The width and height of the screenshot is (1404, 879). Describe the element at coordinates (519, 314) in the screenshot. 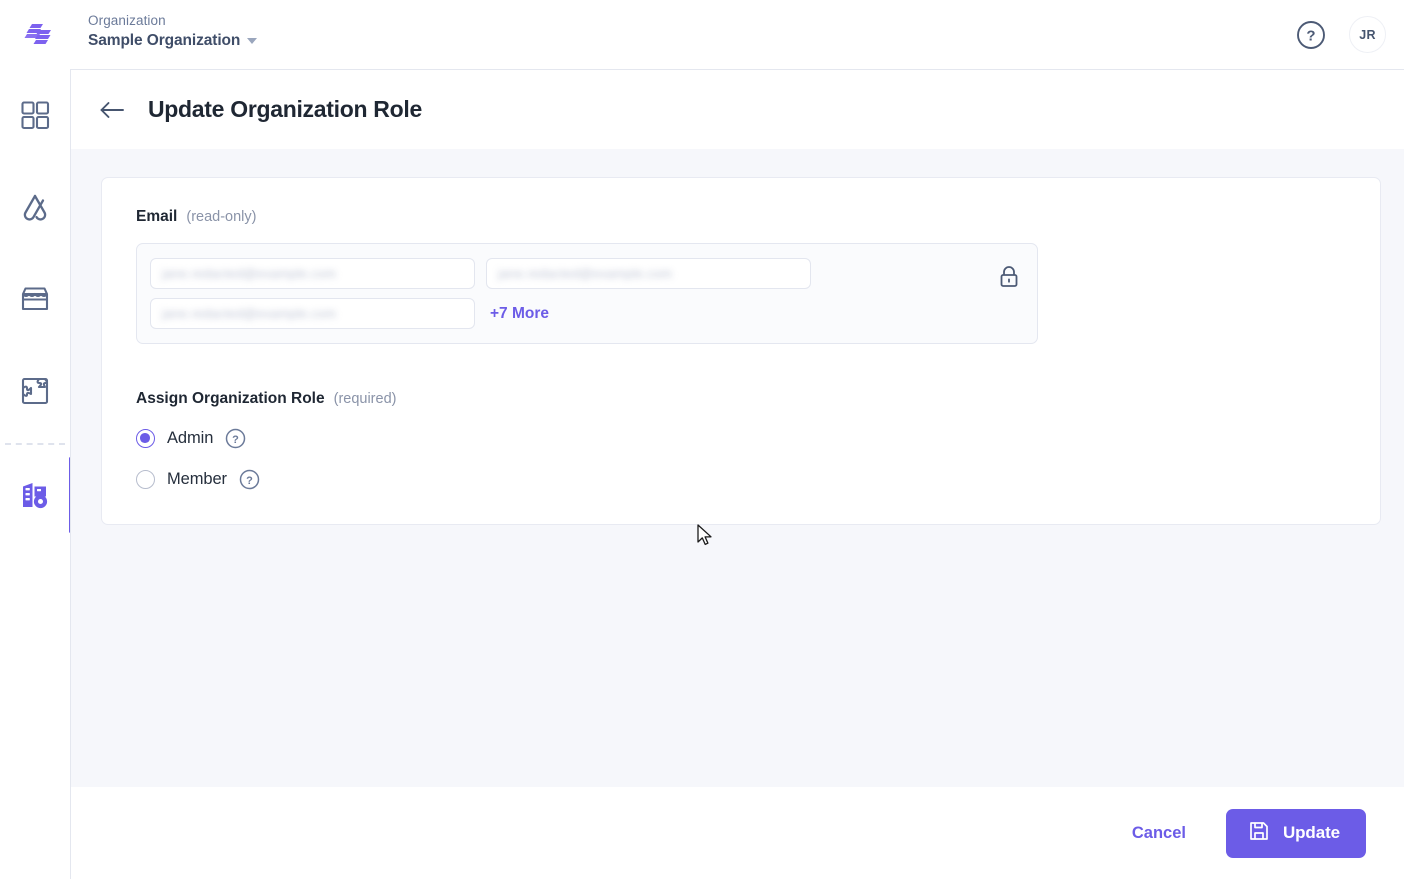

I see `more-emails-link: +7 More` at that location.